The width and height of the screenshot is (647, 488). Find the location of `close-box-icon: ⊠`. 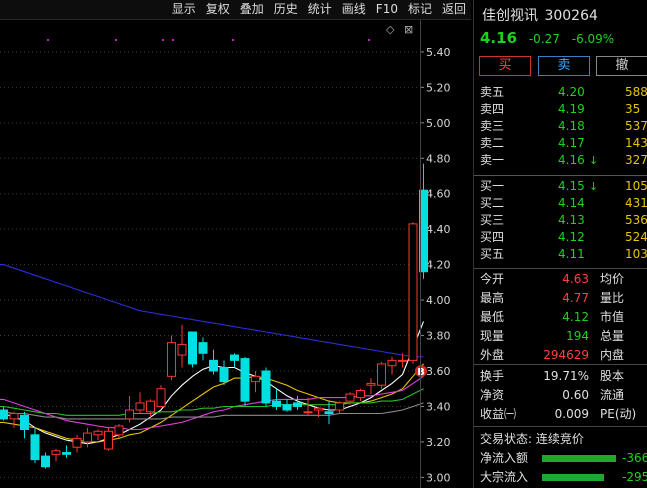

close-box-icon: ⊠ is located at coordinates (408, 29).